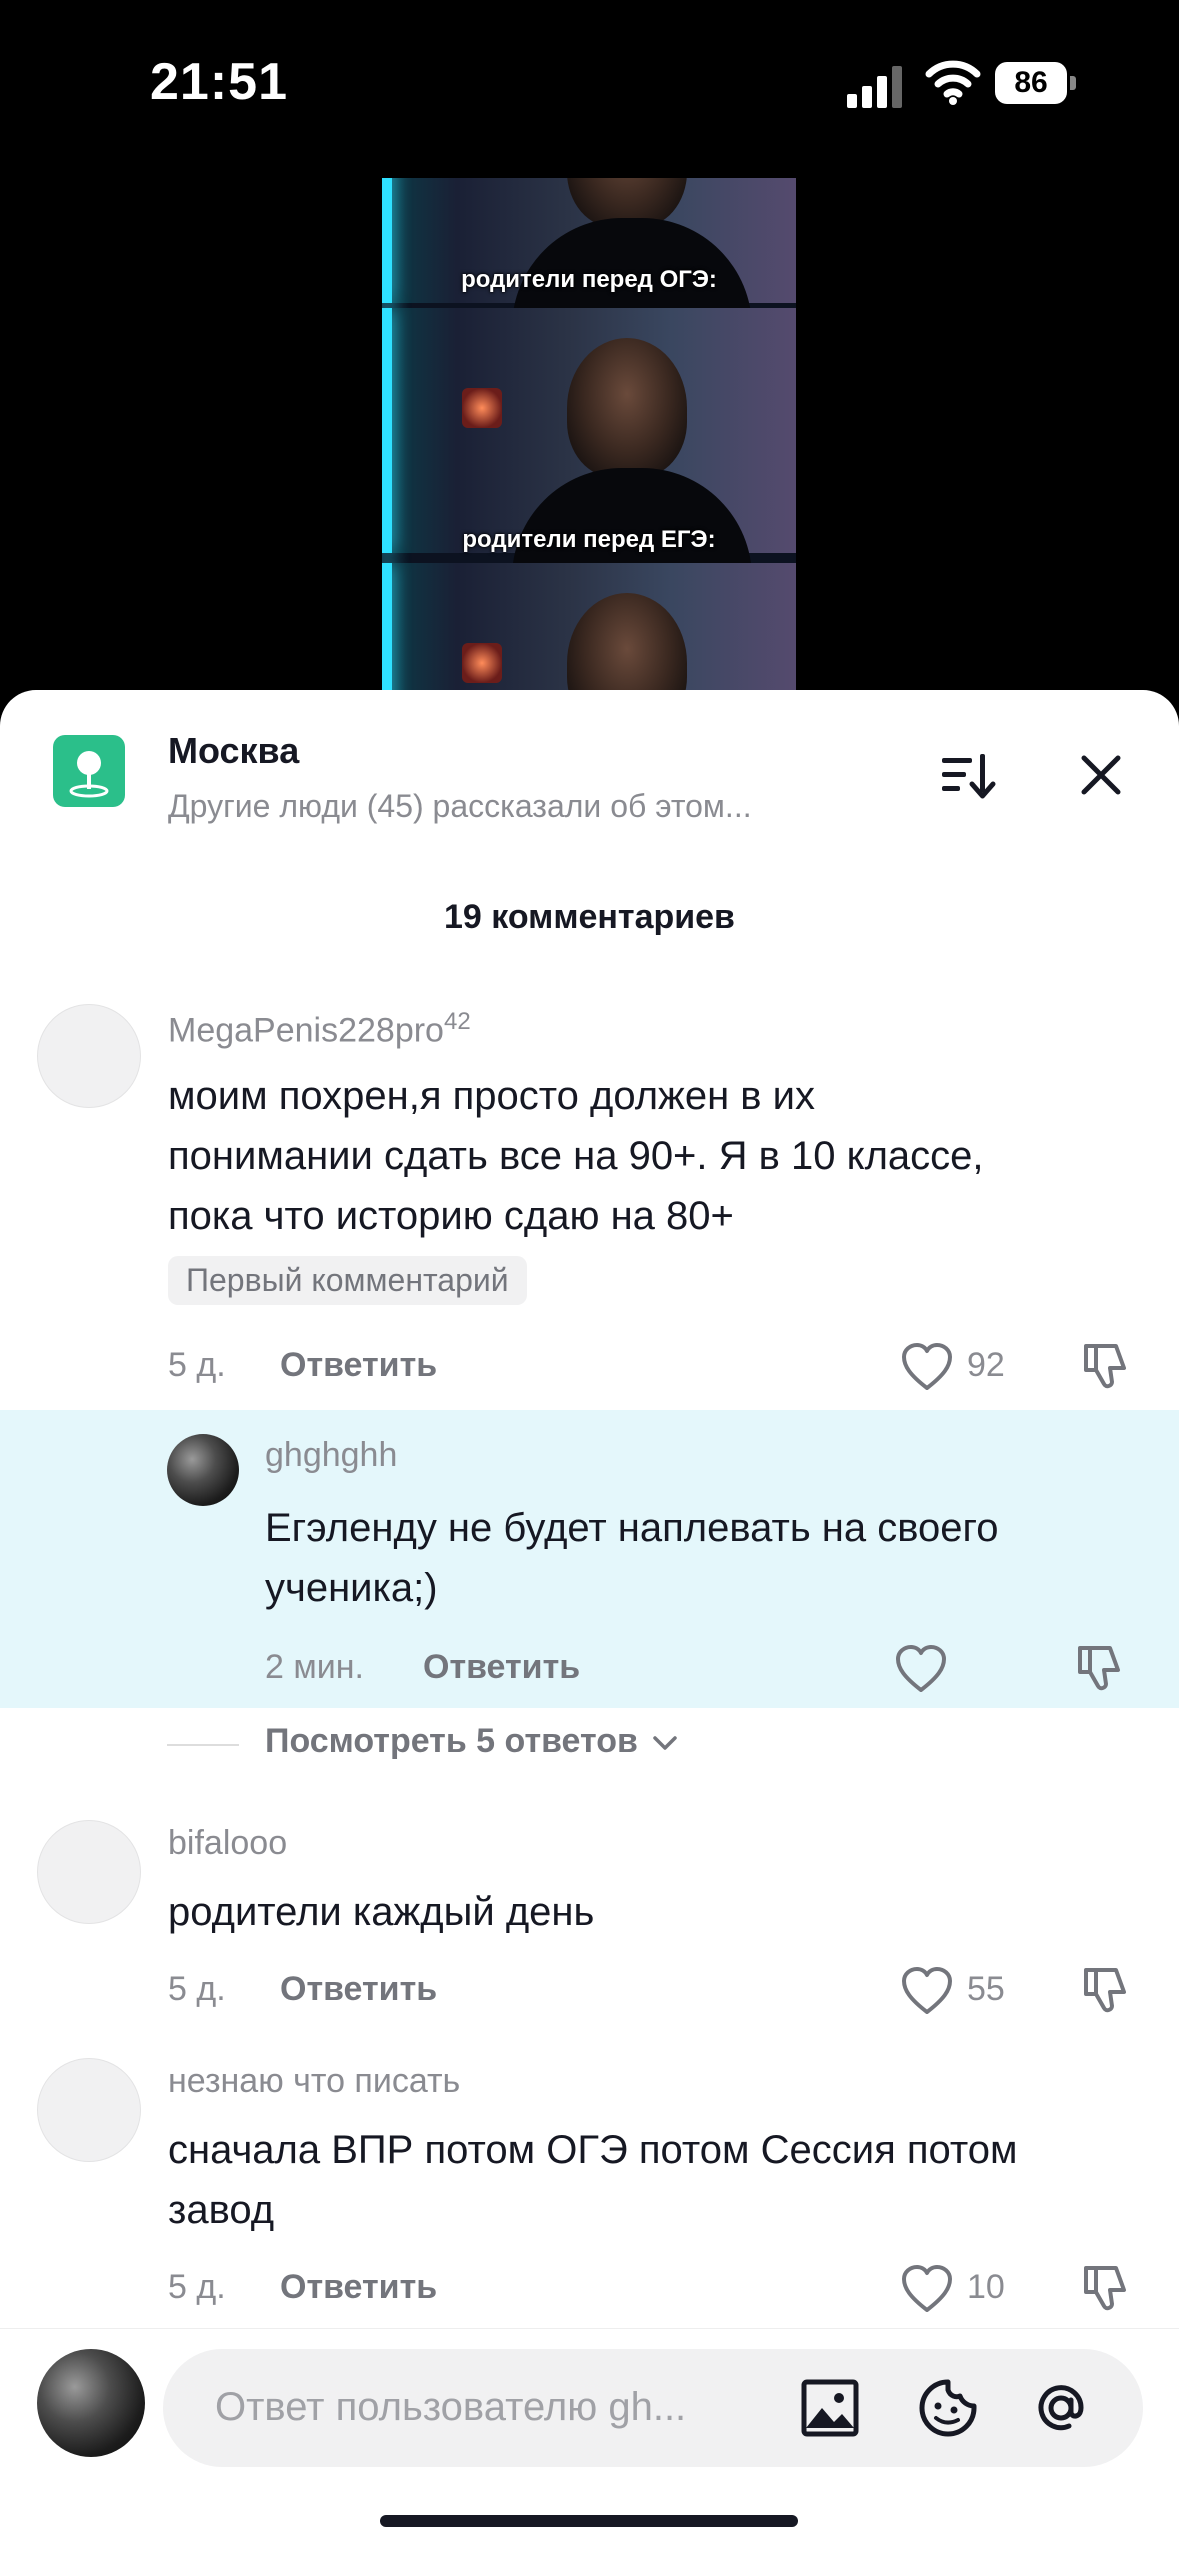 The height and width of the screenshot is (2556, 1179). I want to click on battery-indicator: 86, so click(1036, 84).